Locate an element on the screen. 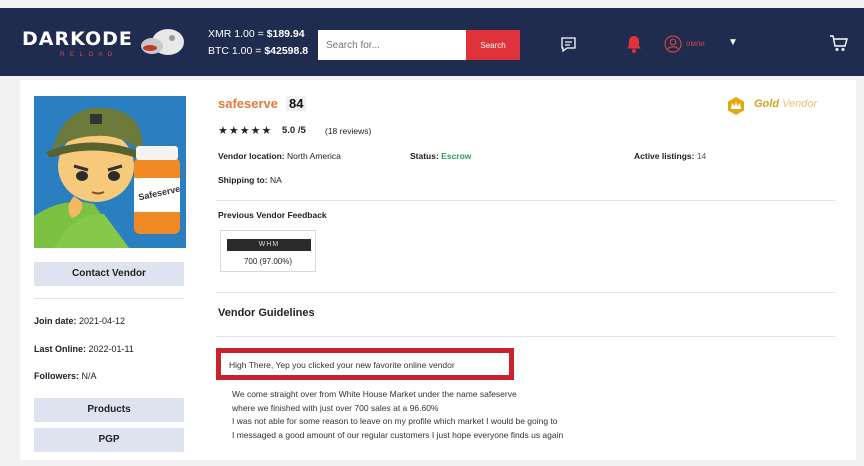 The height and width of the screenshot is (466, 864). vendor-avatar: Safeserve is located at coordinates (110, 172).